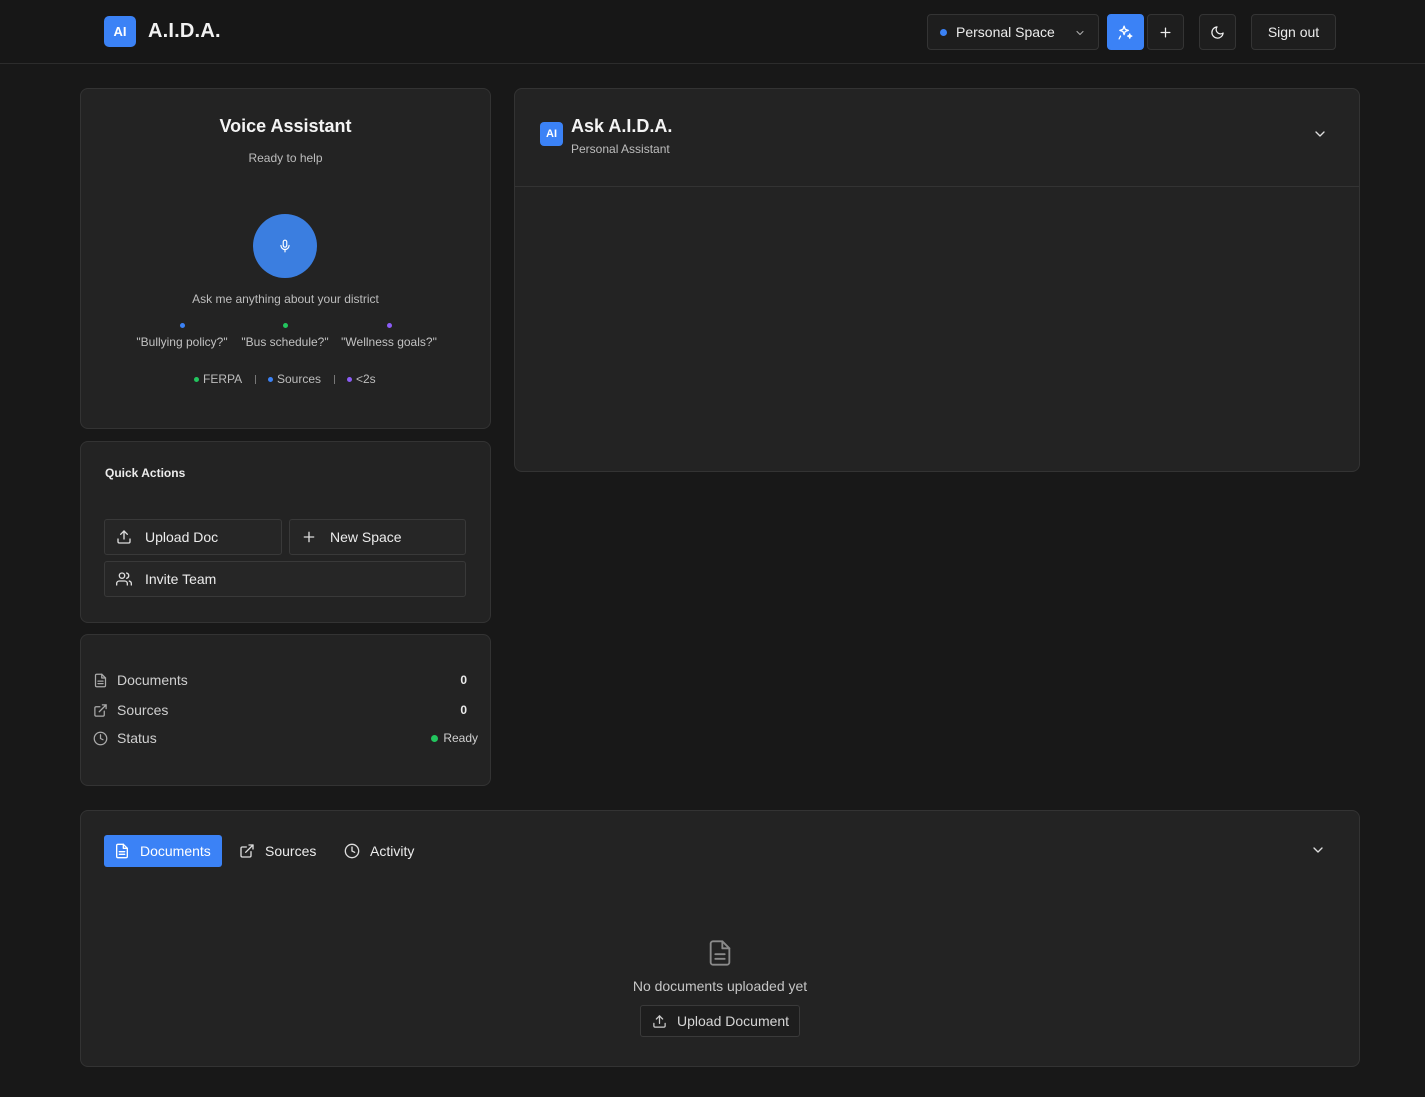 Image resolution: width=1425 pixels, height=1097 pixels. Describe the element at coordinates (435, 738) in the screenshot. I see `status-dot` at that location.